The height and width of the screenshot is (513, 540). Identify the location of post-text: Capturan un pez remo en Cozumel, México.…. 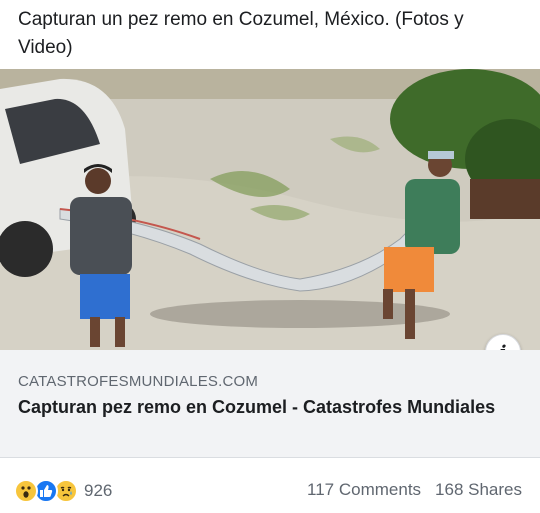
(241, 33).